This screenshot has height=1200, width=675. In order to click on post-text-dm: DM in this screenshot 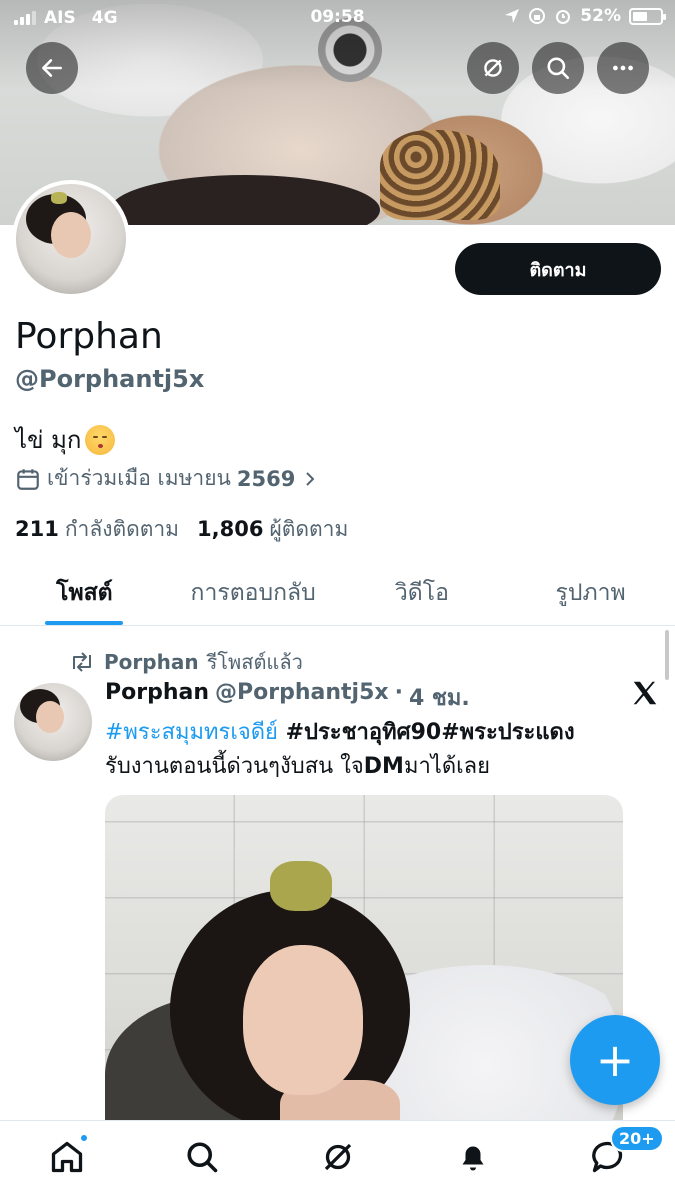, I will do `click(383, 766)`.